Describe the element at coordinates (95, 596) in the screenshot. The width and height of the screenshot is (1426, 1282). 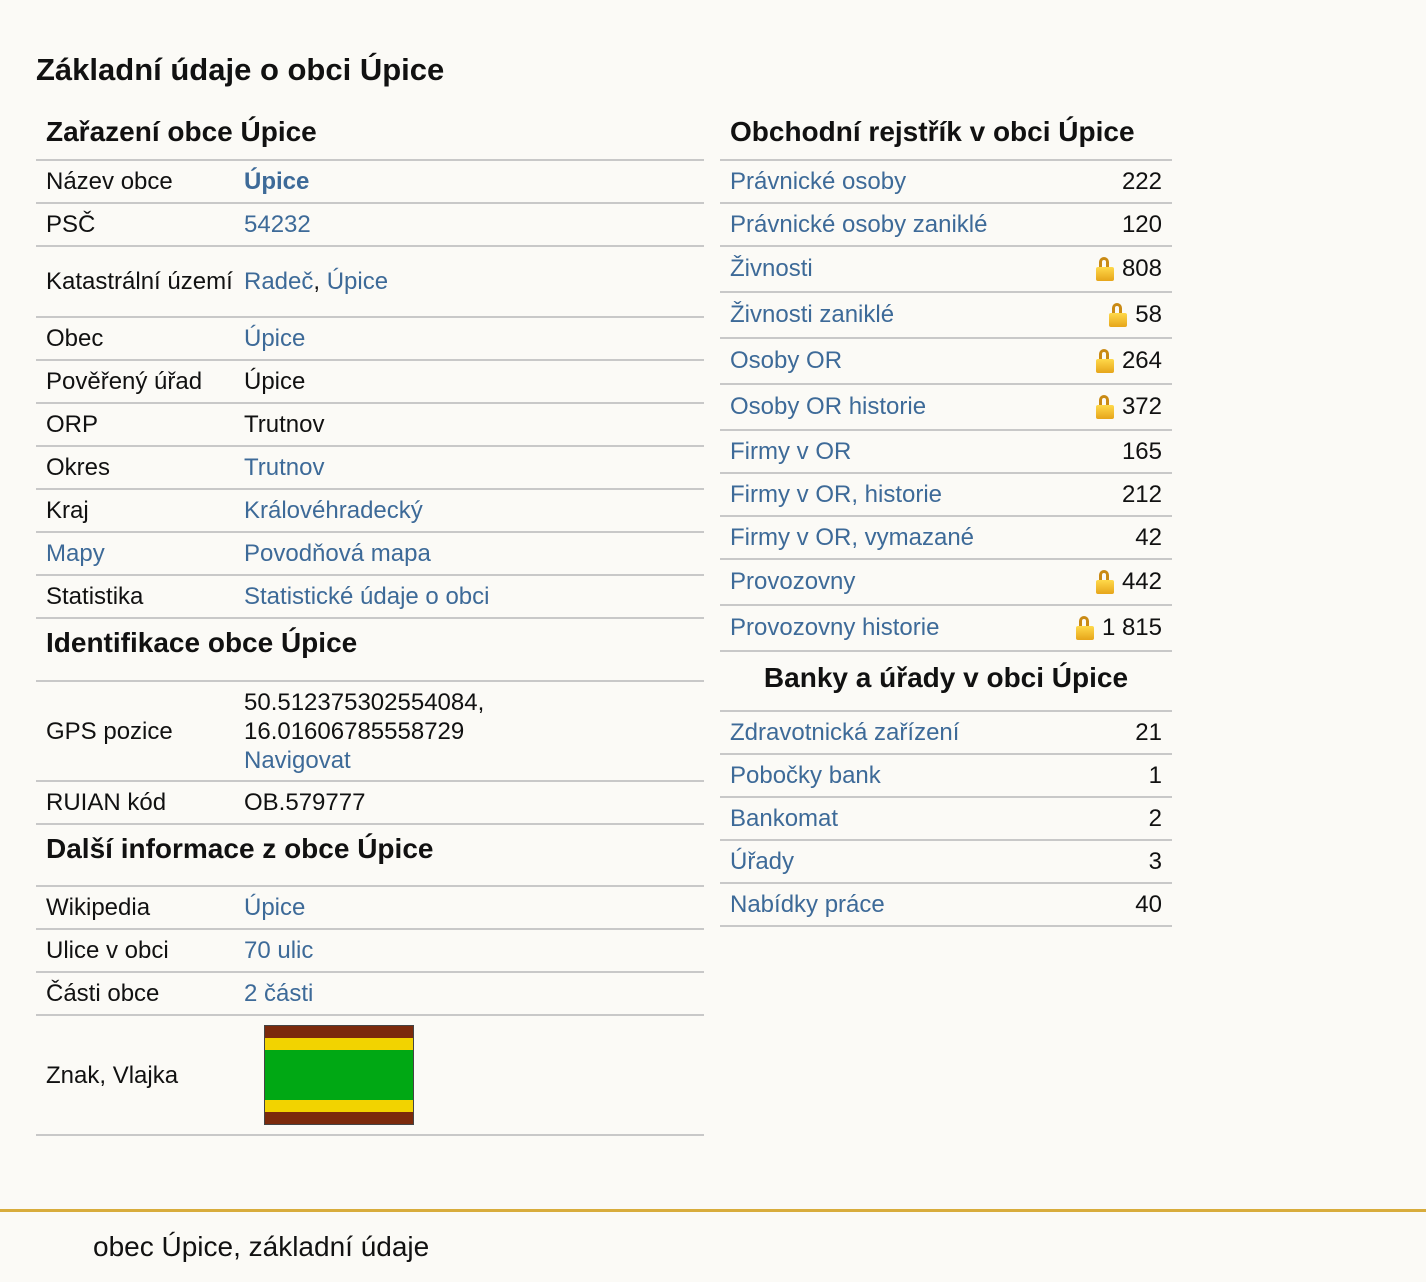
I see `row-key: Statistika` at that location.